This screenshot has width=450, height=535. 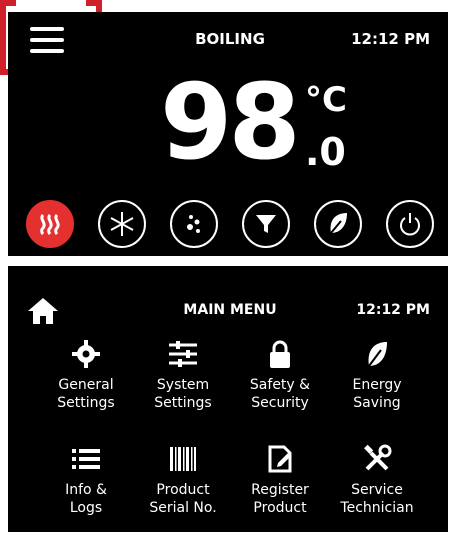 What do you see at coordinates (377, 490) in the screenshot?
I see `tile-label: Service` at bounding box center [377, 490].